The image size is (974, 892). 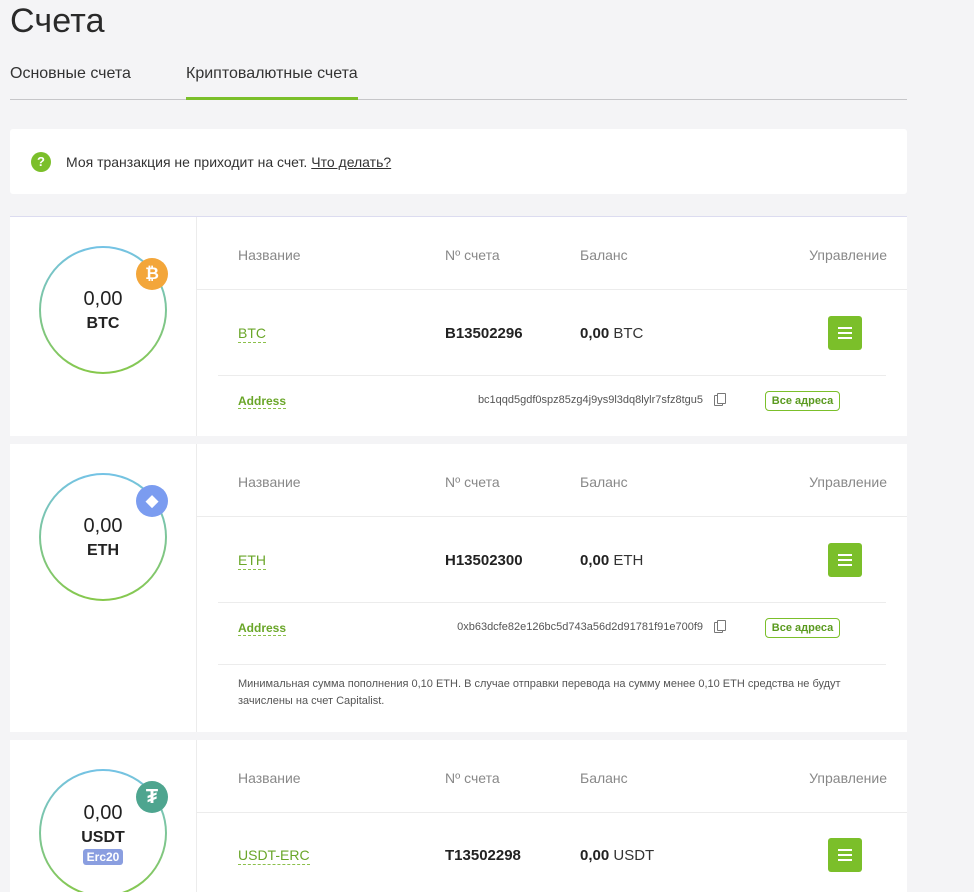 What do you see at coordinates (103, 323) in the screenshot?
I see `ring-currency: BTC` at bounding box center [103, 323].